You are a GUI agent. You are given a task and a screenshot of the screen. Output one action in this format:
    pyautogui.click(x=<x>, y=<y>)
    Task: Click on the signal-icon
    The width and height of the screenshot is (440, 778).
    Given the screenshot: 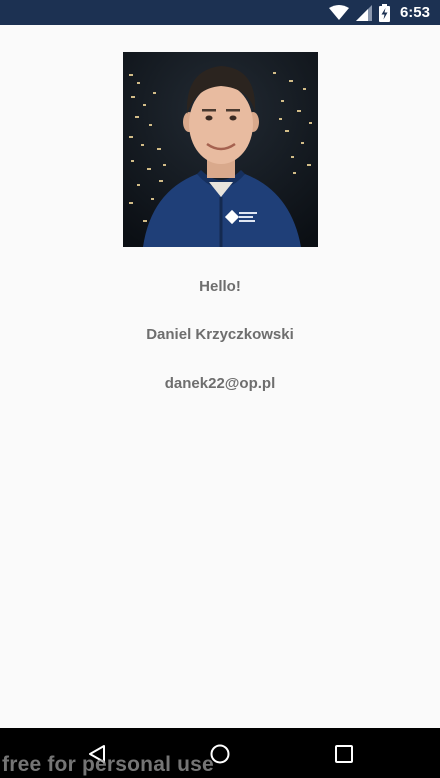 What is the action you would take?
    pyautogui.click(x=363, y=12)
    